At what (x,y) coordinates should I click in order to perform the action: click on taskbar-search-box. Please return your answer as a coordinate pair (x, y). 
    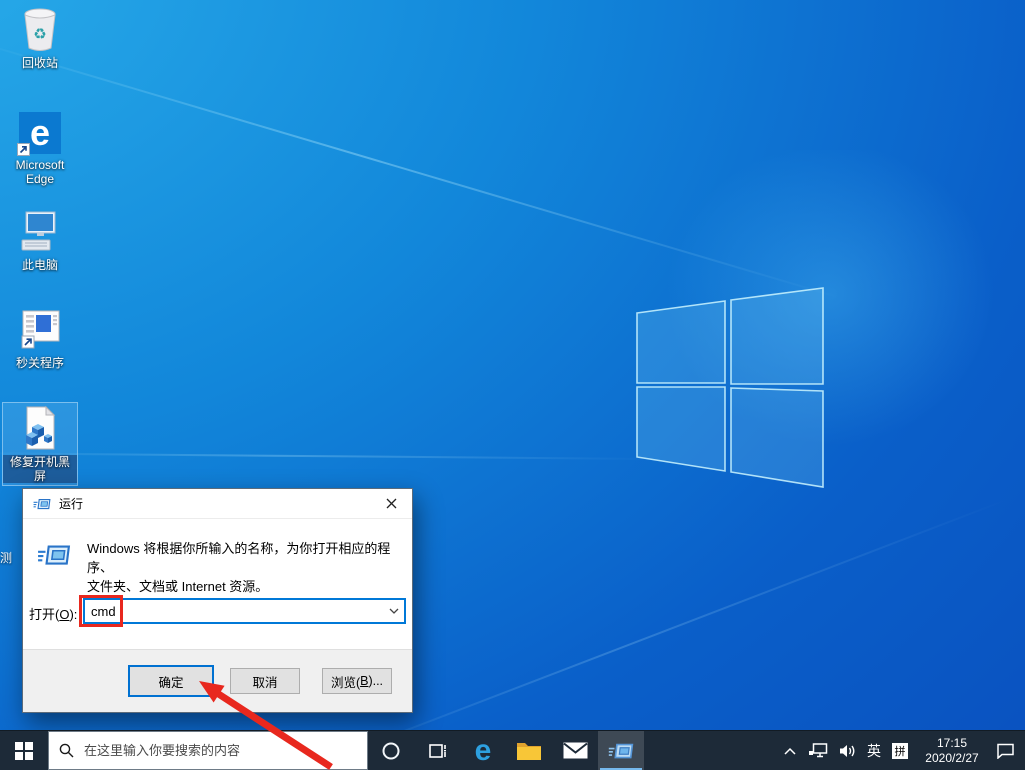
    Looking at the image, I should click on (208, 750).